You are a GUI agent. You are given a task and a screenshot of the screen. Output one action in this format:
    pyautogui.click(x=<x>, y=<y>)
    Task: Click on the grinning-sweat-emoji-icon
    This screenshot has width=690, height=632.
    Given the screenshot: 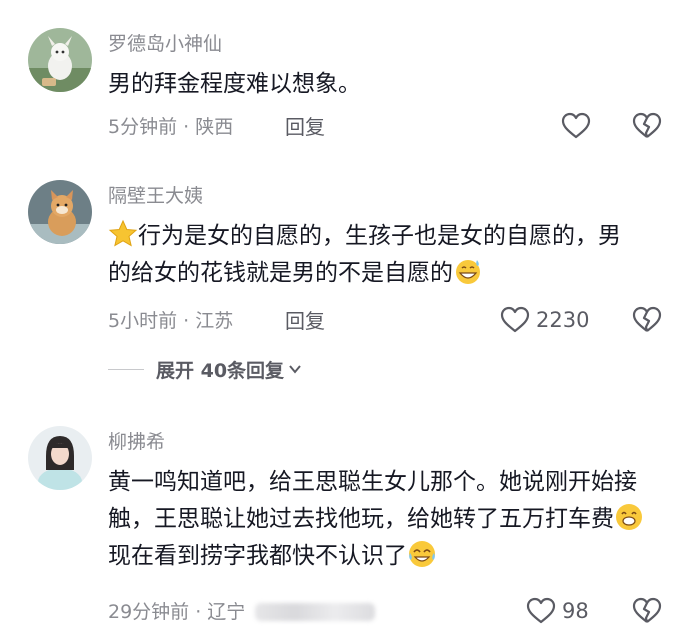 What is the action you would take?
    pyautogui.click(x=468, y=272)
    